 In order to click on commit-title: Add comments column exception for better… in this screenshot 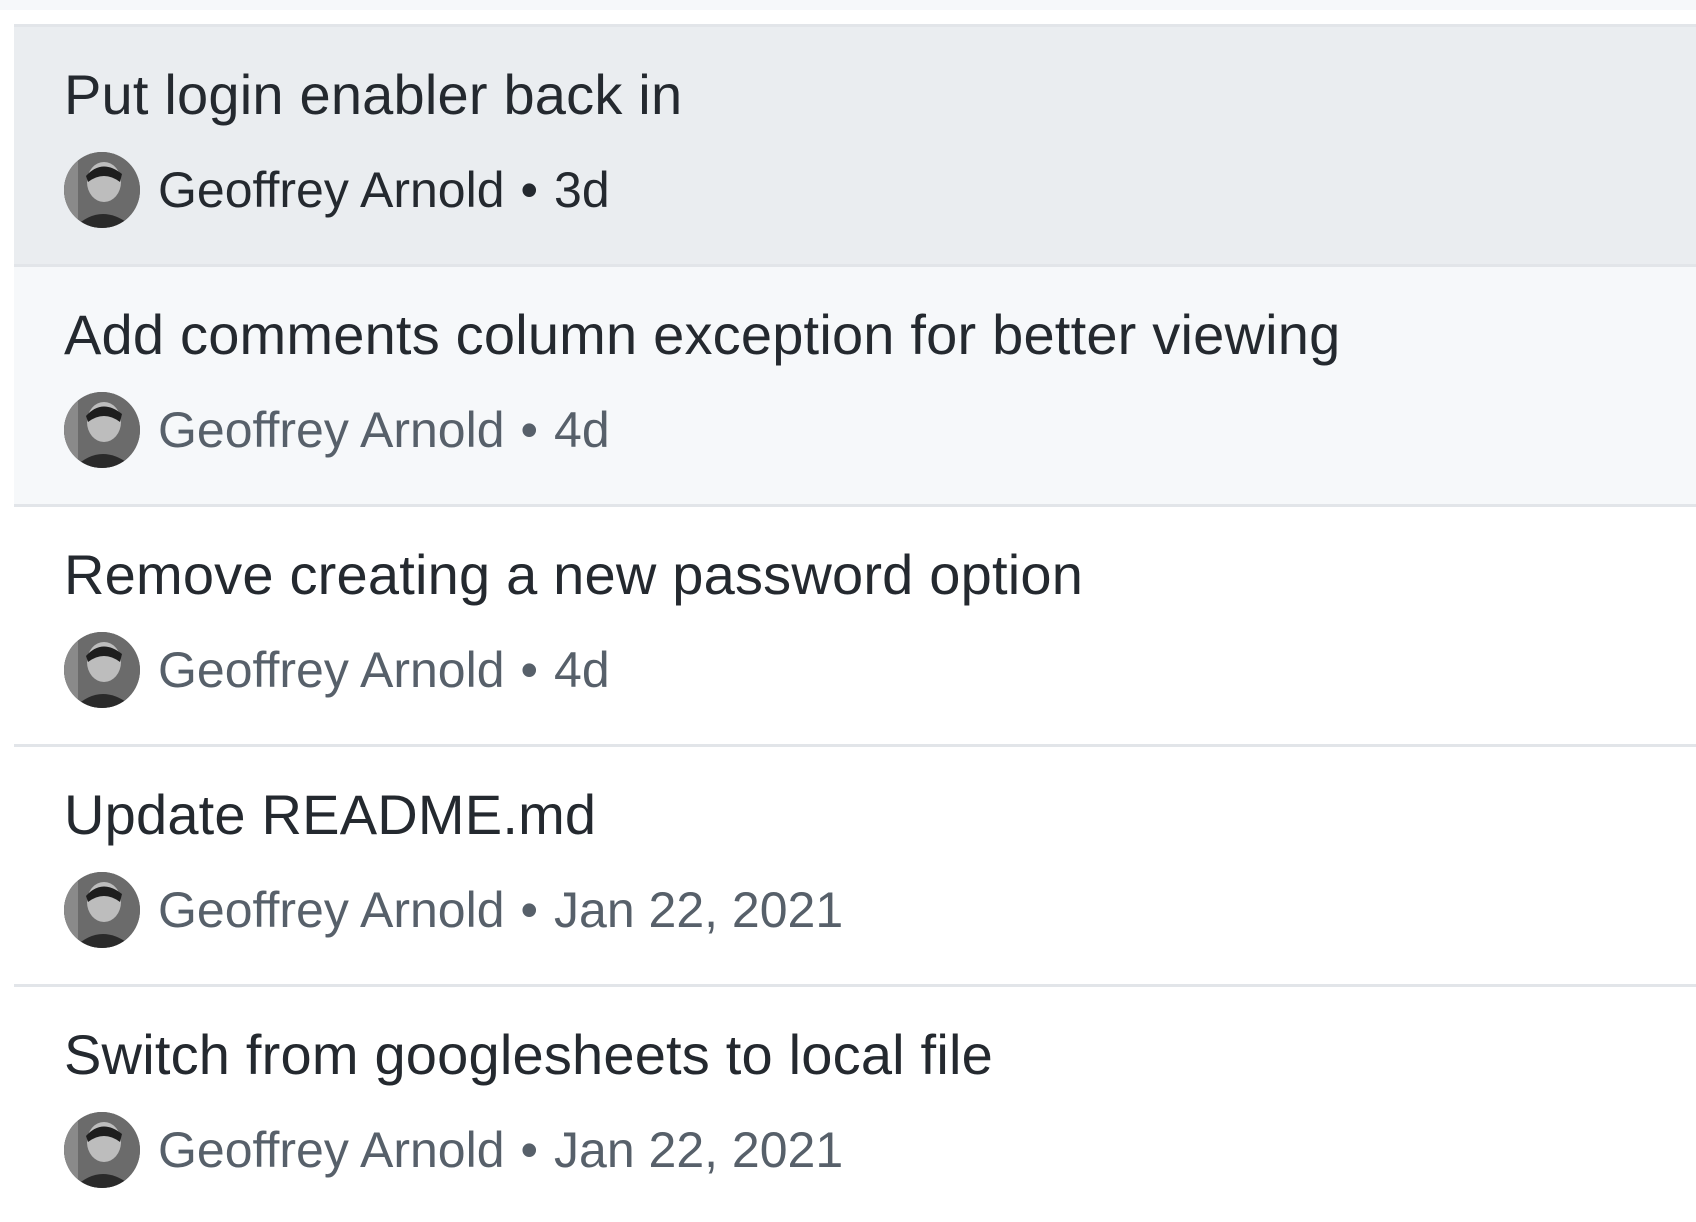, I will do `click(702, 334)`.